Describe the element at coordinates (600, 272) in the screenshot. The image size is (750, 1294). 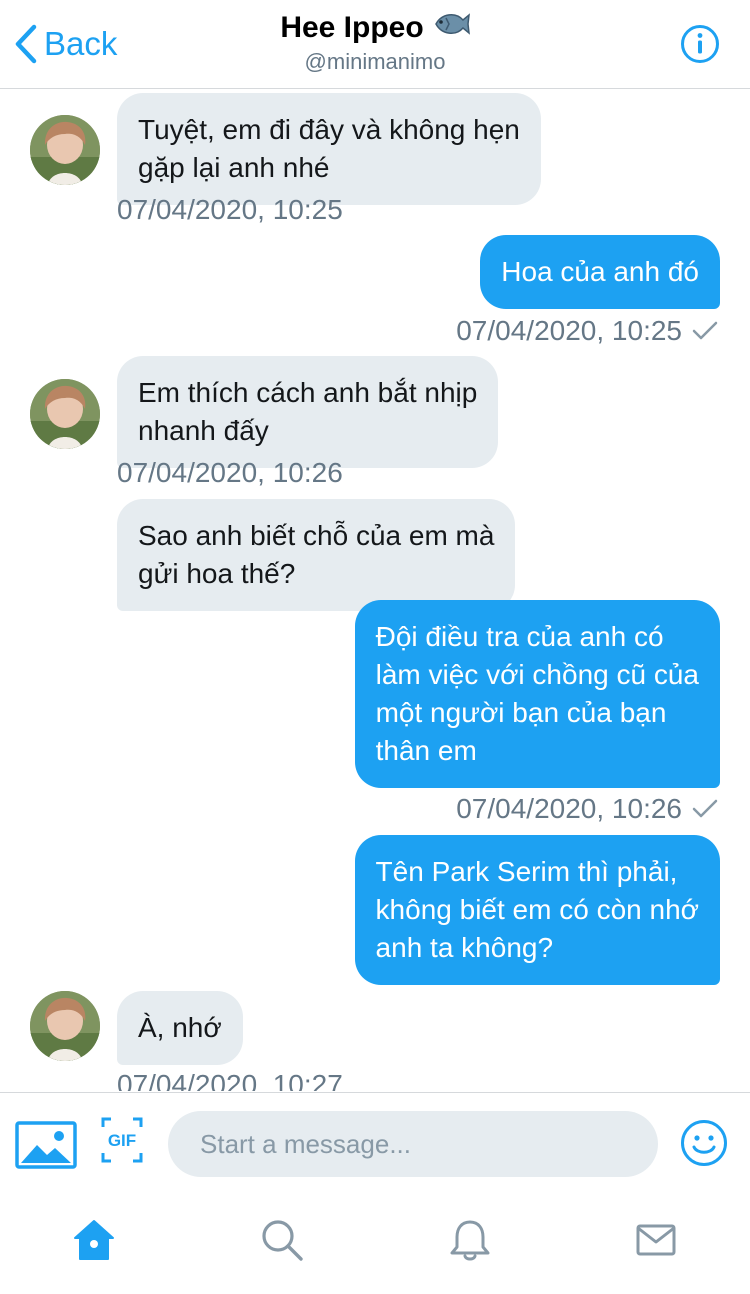
I see `message-bubble-sent: Hoa của anh đó` at that location.